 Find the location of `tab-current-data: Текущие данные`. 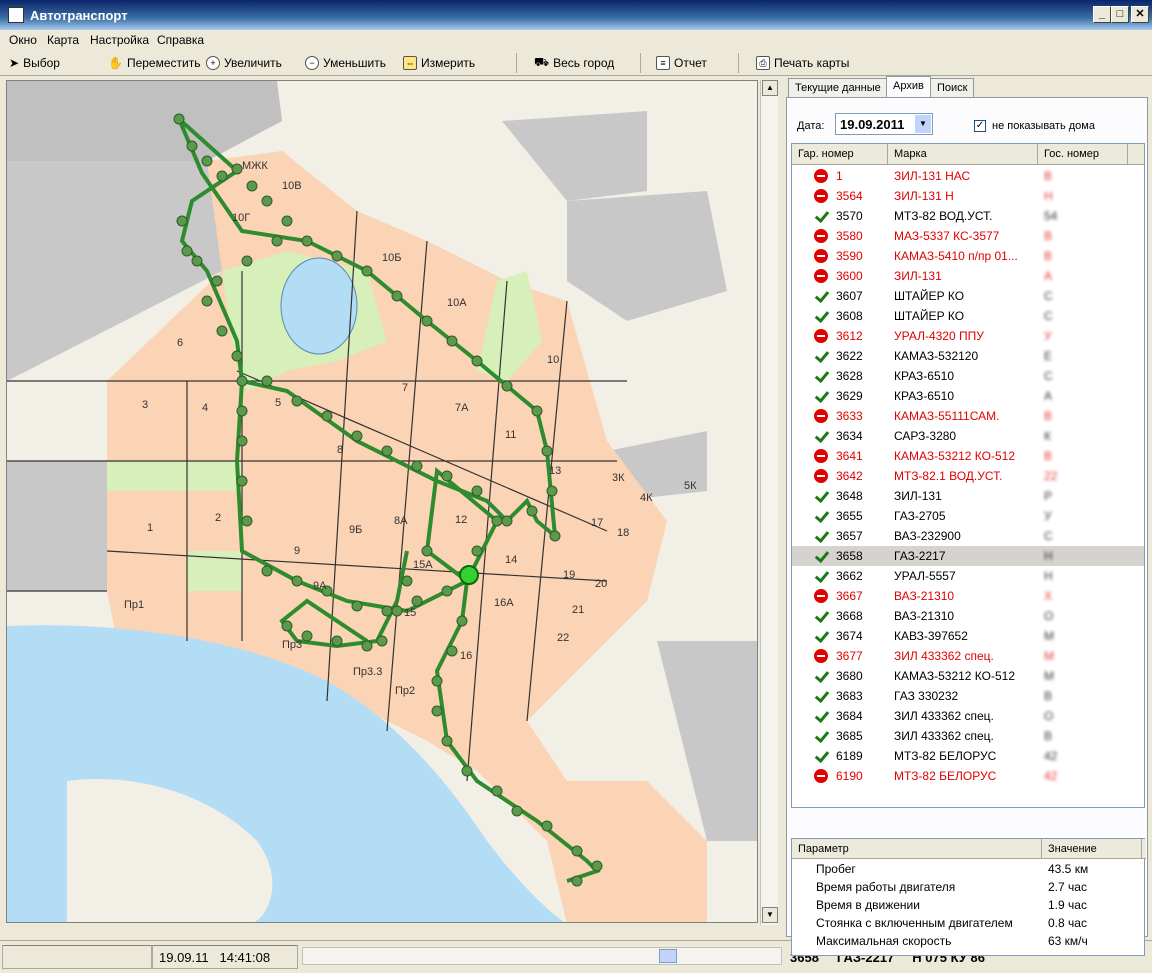

tab-current-data: Текущие данные is located at coordinates (838, 88).